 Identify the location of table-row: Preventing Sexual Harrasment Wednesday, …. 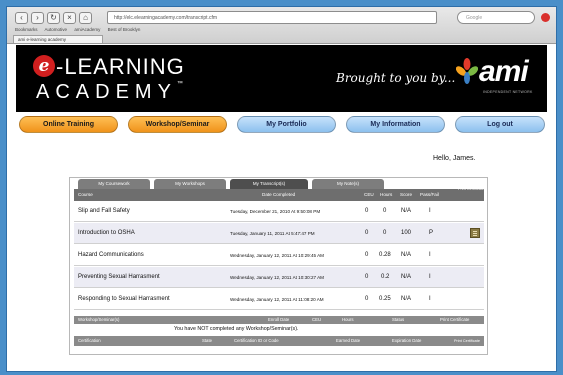
(279, 277).